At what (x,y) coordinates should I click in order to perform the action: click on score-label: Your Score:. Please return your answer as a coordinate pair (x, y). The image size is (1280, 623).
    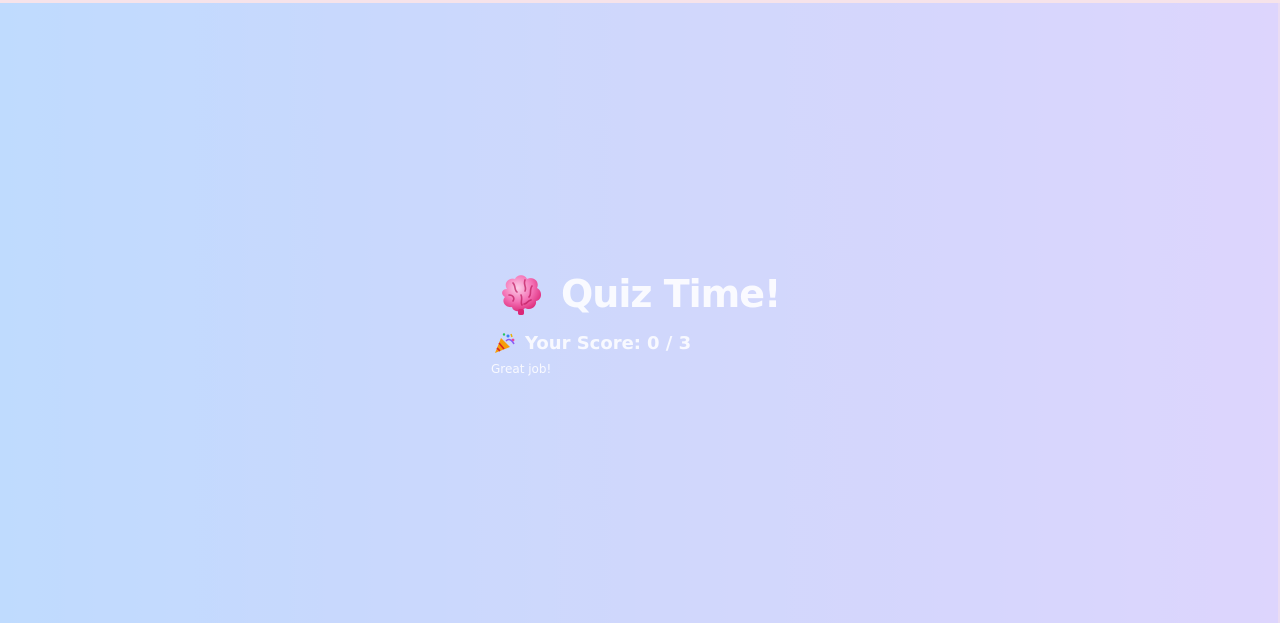
    Looking at the image, I should click on (583, 343).